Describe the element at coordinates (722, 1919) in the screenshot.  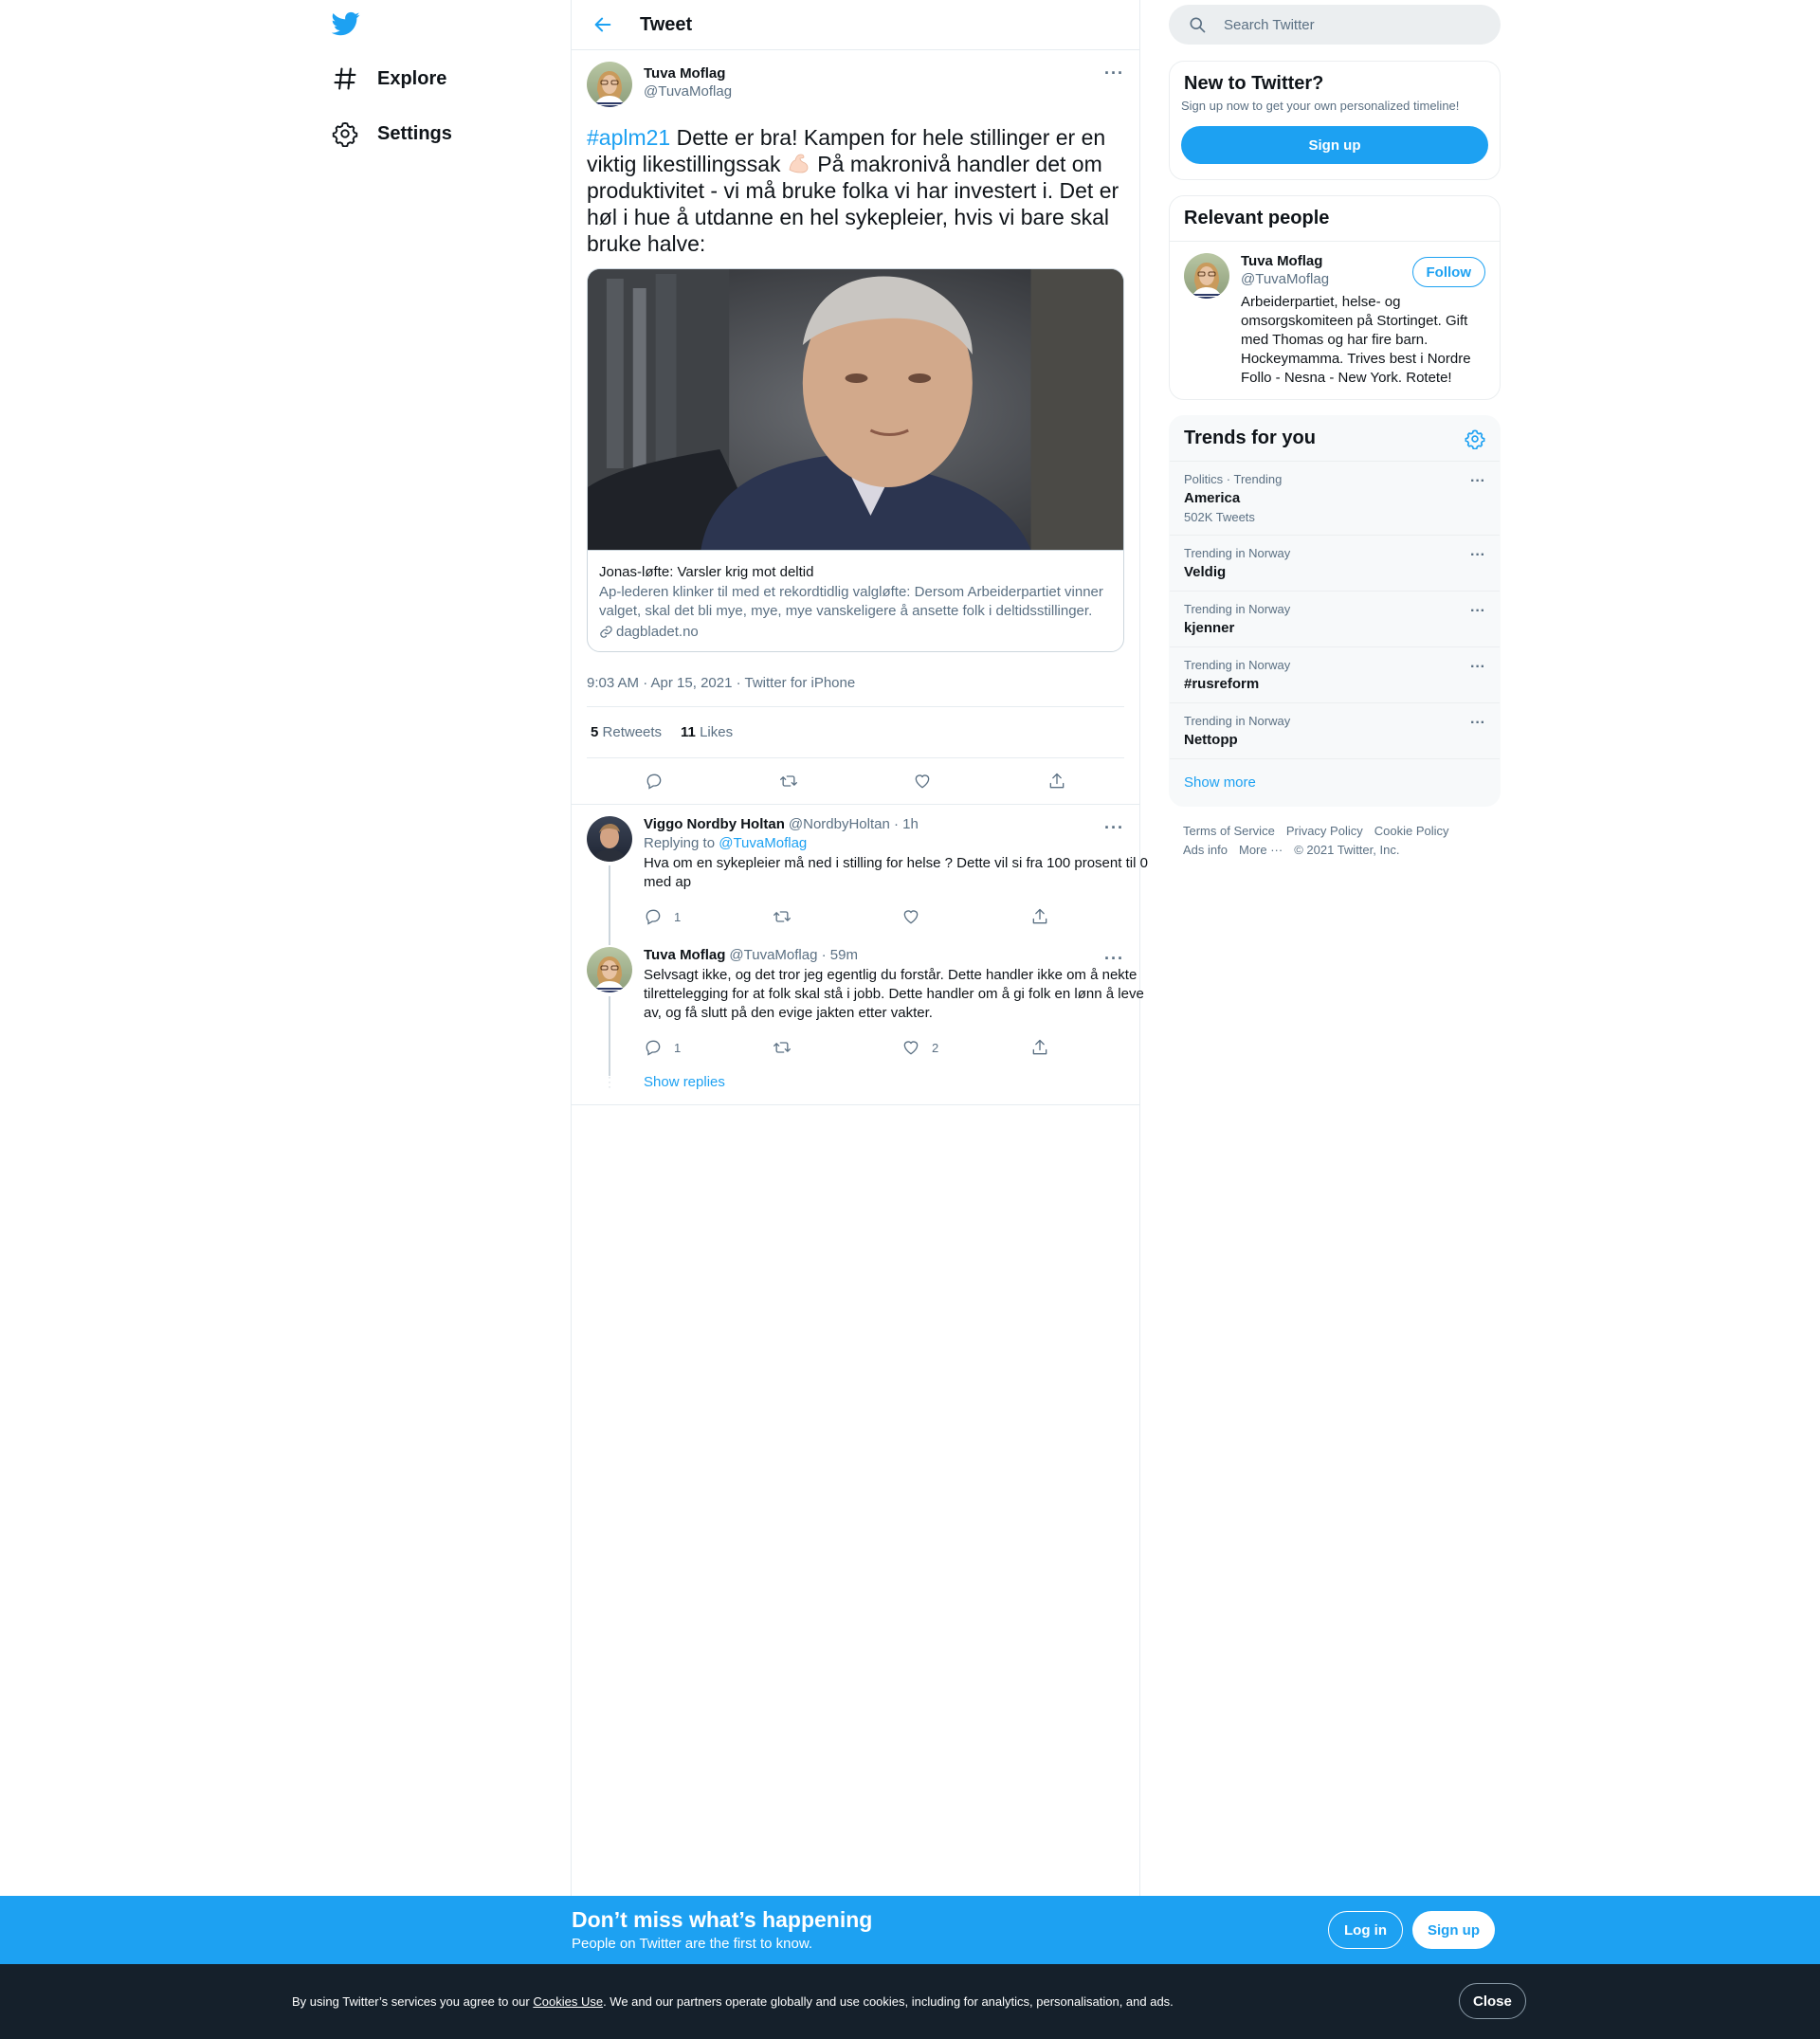
I see `banner-headline: Don’t miss what’s happening` at that location.